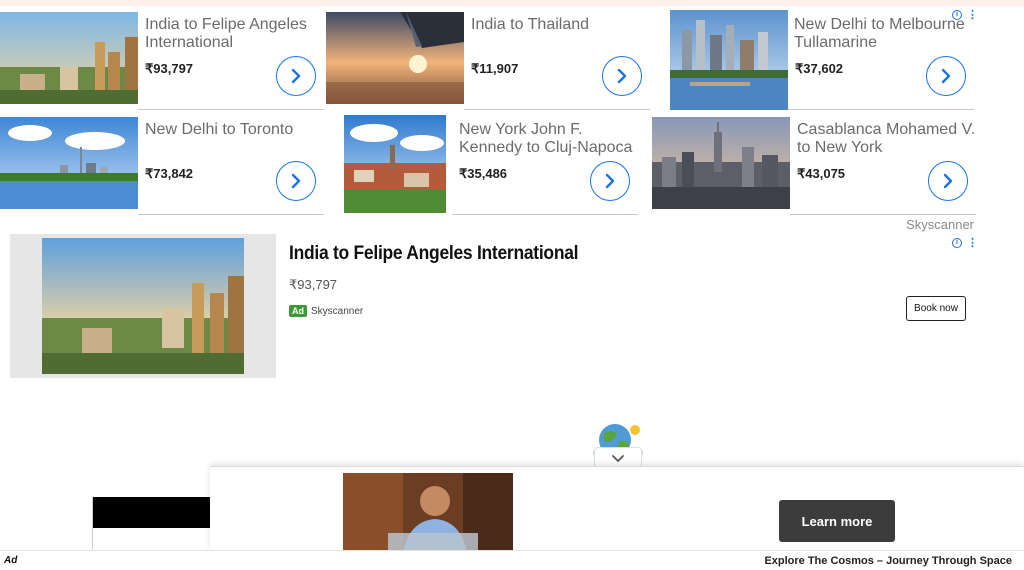  I want to click on adchoices-top: i ⋮, so click(965, 14).